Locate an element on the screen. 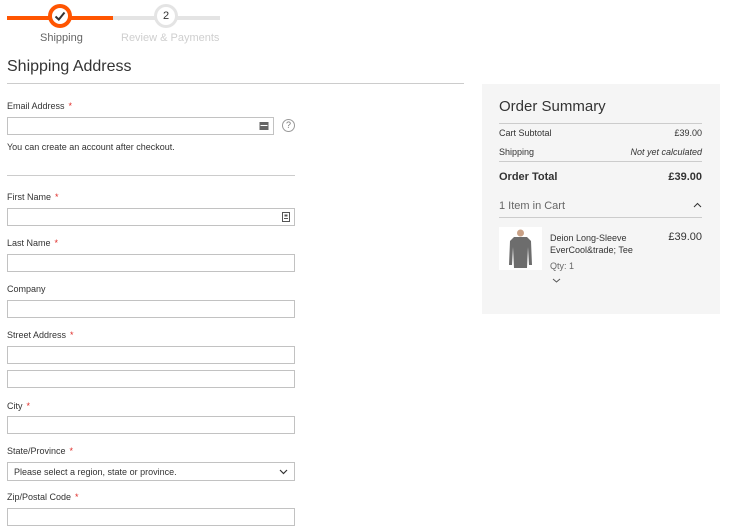 The image size is (750, 530). step-review-number: 2 is located at coordinates (166, 16).